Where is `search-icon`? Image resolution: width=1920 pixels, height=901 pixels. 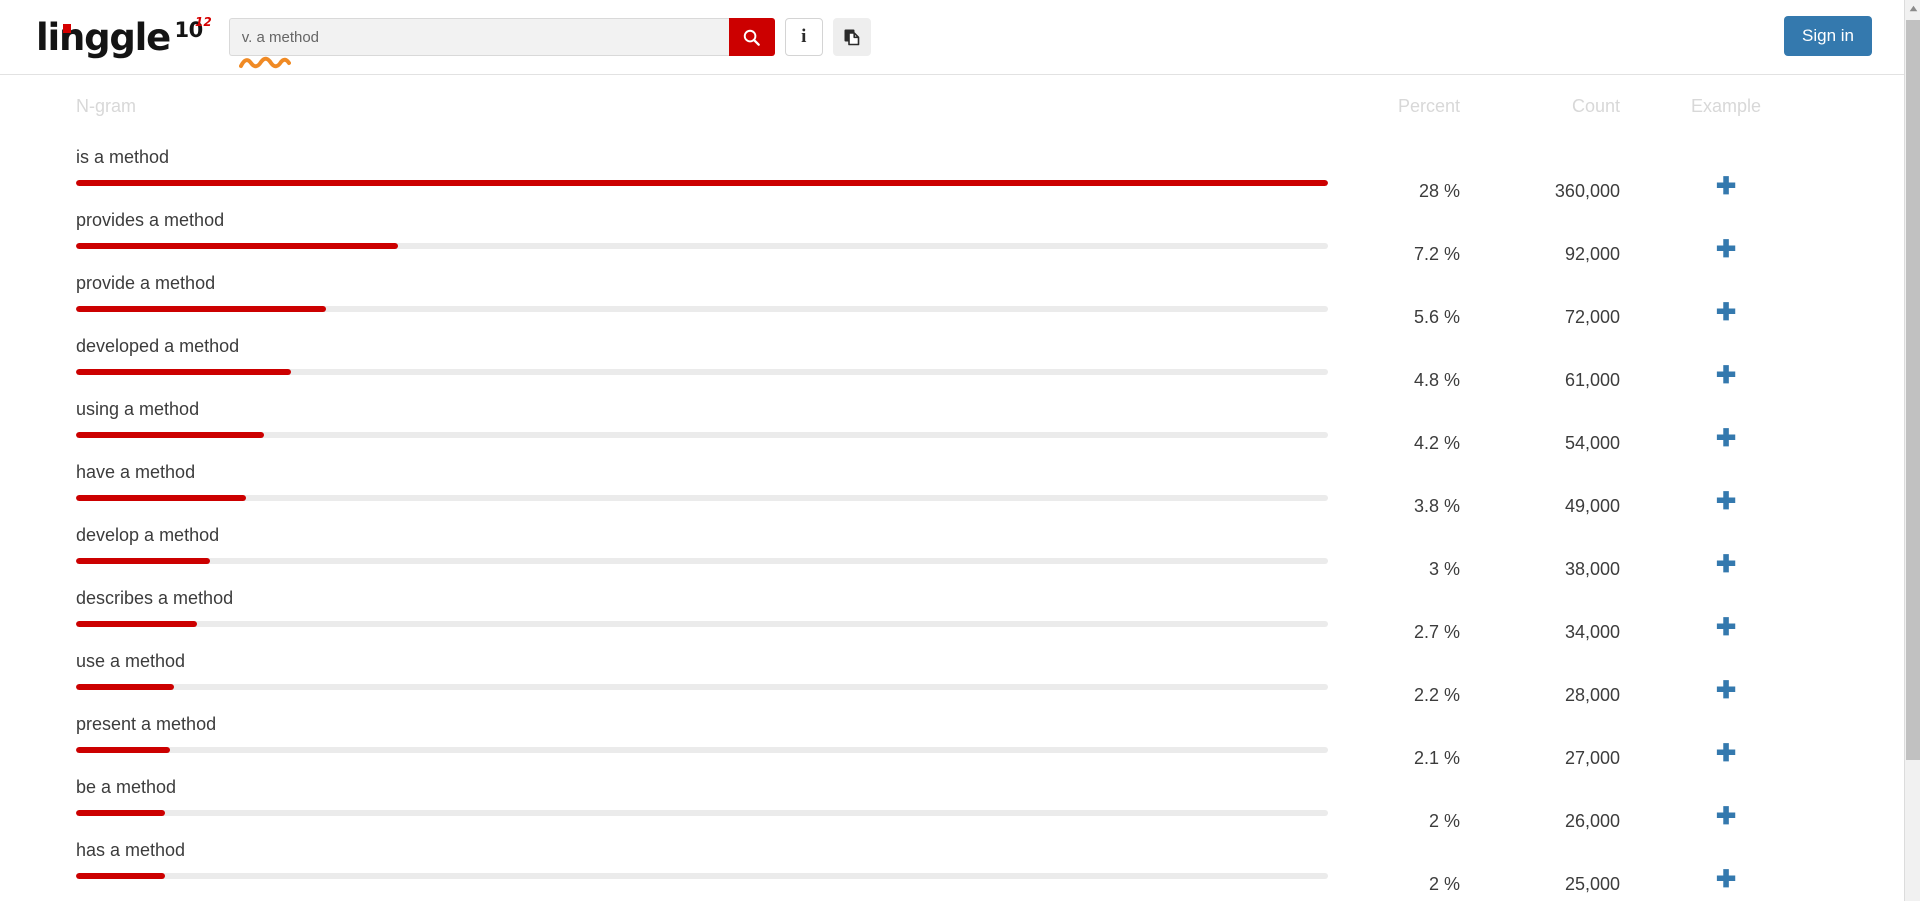
search-icon is located at coordinates (752, 37).